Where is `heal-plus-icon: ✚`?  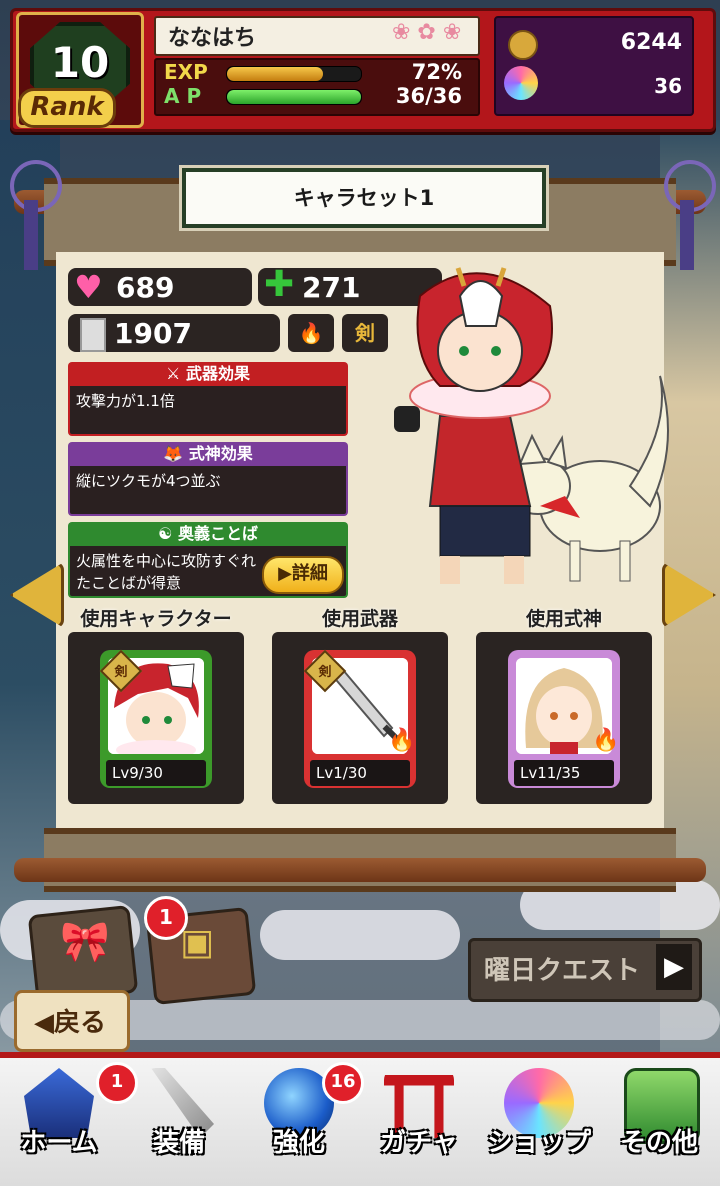 heal-plus-icon: ✚ is located at coordinates (279, 284).